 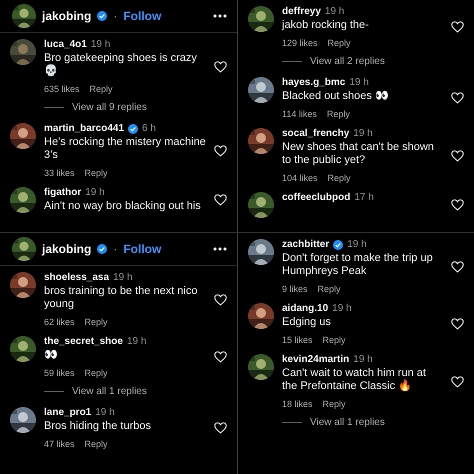 I want to click on like-count: 104 likes, so click(x=300, y=178).